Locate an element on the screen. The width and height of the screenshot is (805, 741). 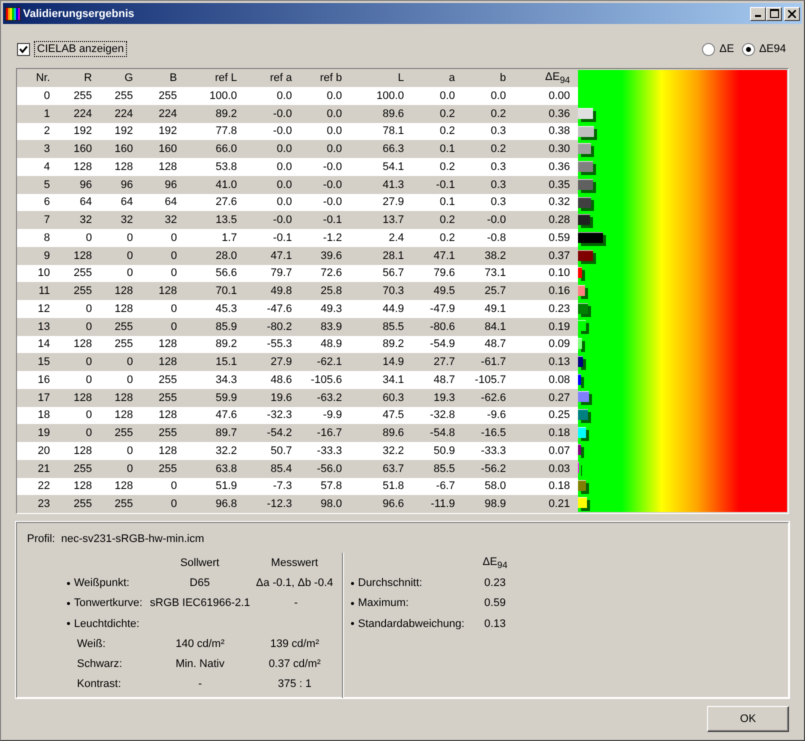
table-cell-text: -105.7 is located at coordinates (490, 380).